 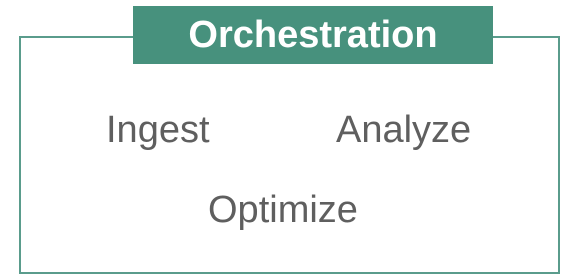 I want to click on optimize-label: Optimize, so click(x=283, y=210).